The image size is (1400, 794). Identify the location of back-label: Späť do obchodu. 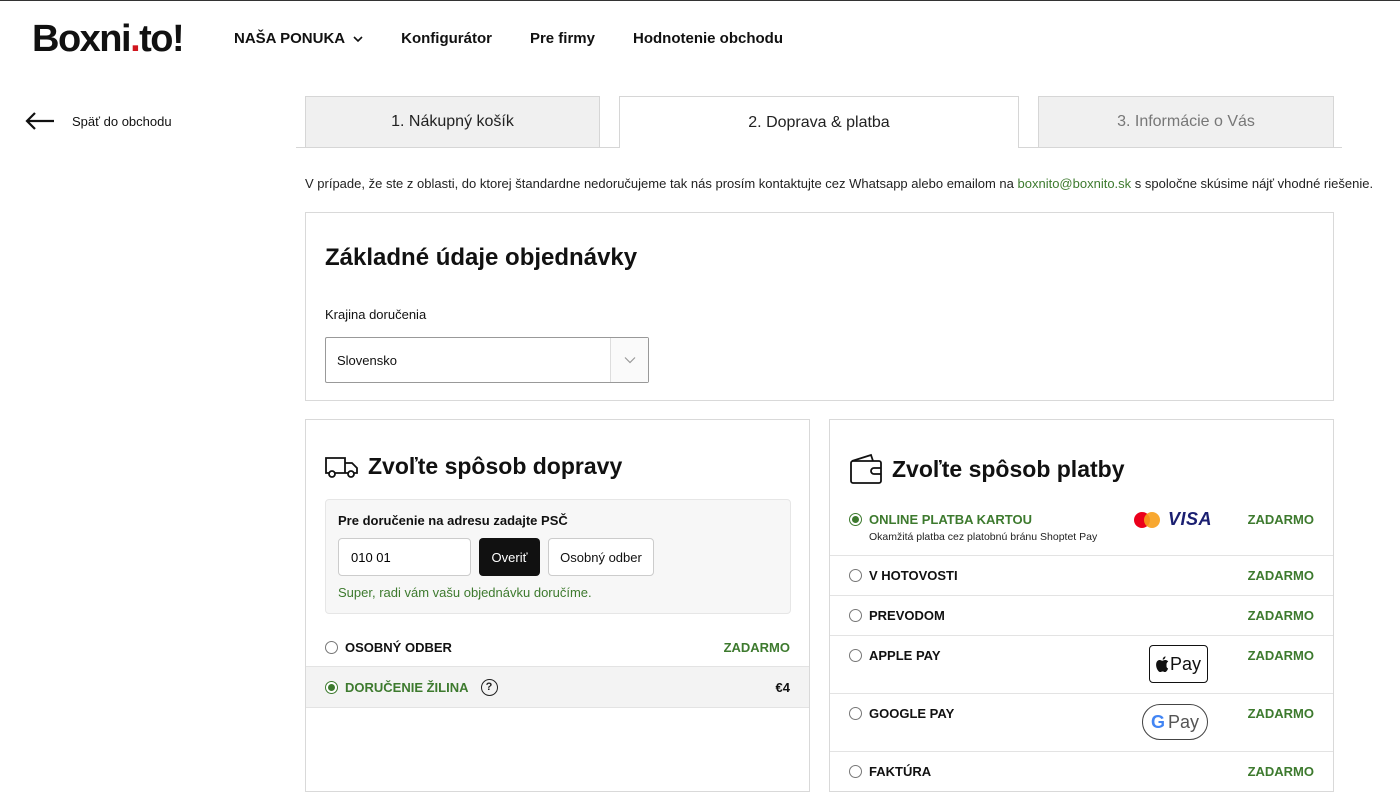
(122, 121).